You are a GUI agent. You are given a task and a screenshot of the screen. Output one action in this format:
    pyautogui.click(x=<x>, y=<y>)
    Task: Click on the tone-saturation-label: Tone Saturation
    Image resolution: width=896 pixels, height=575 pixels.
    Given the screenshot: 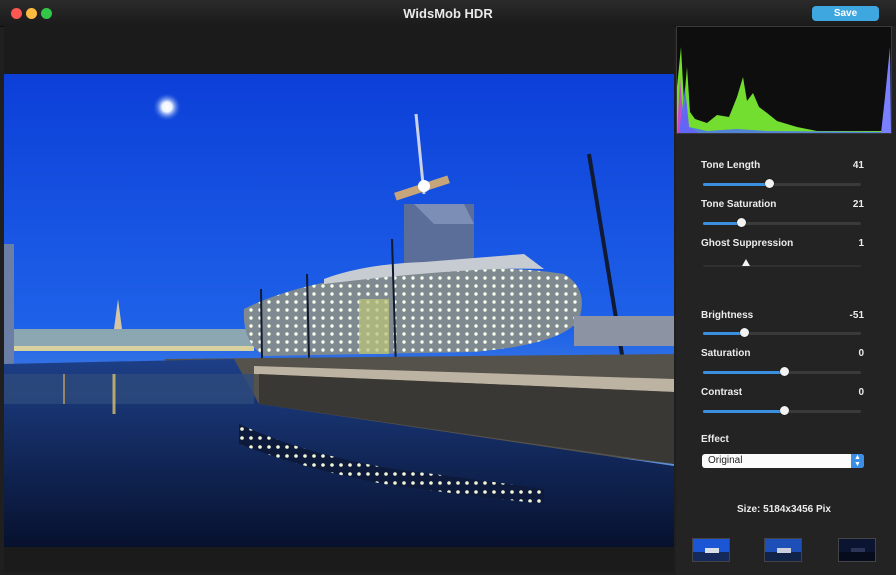 What is the action you would take?
    pyautogui.click(x=739, y=204)
    